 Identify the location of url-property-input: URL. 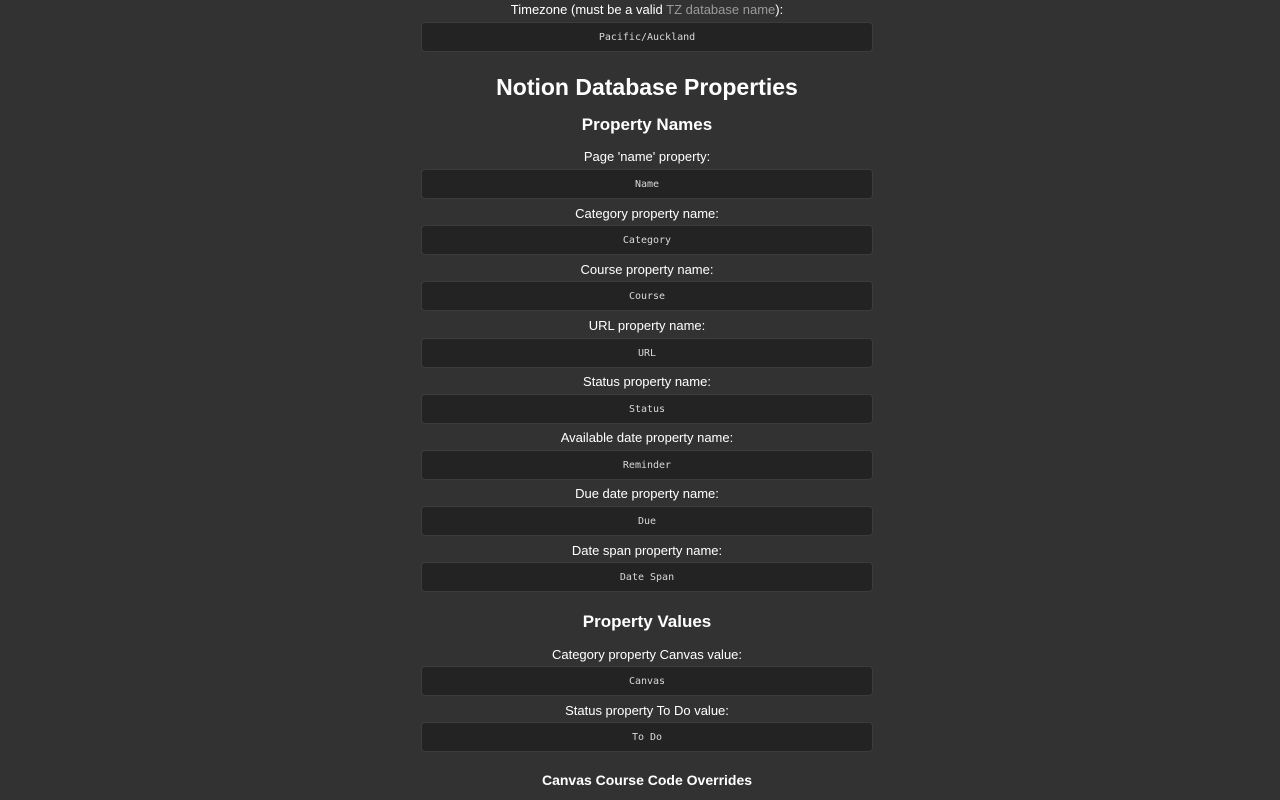
(647, 353).